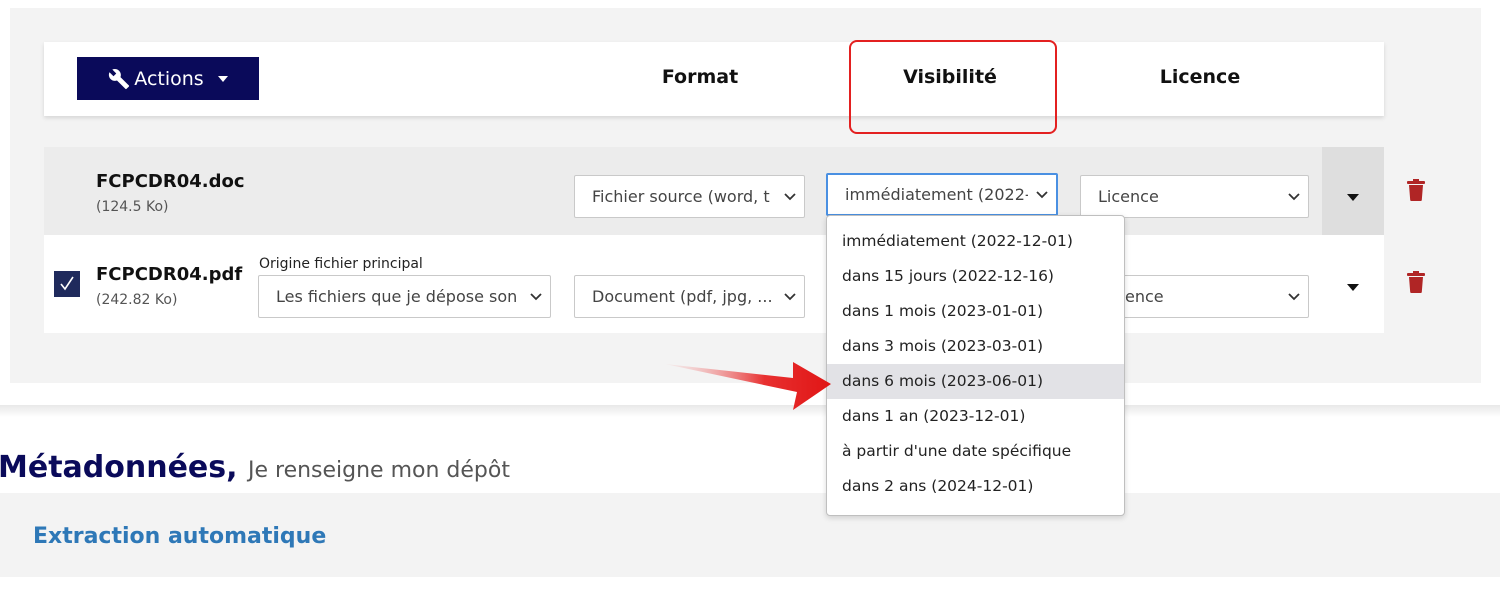 This screenshot has width=1500, height=590. What do you see at coordinates (975, 451) in the screenshot?
I see `visibility-option: à partir d'une date spécifique` at bounding box center [975, 451].